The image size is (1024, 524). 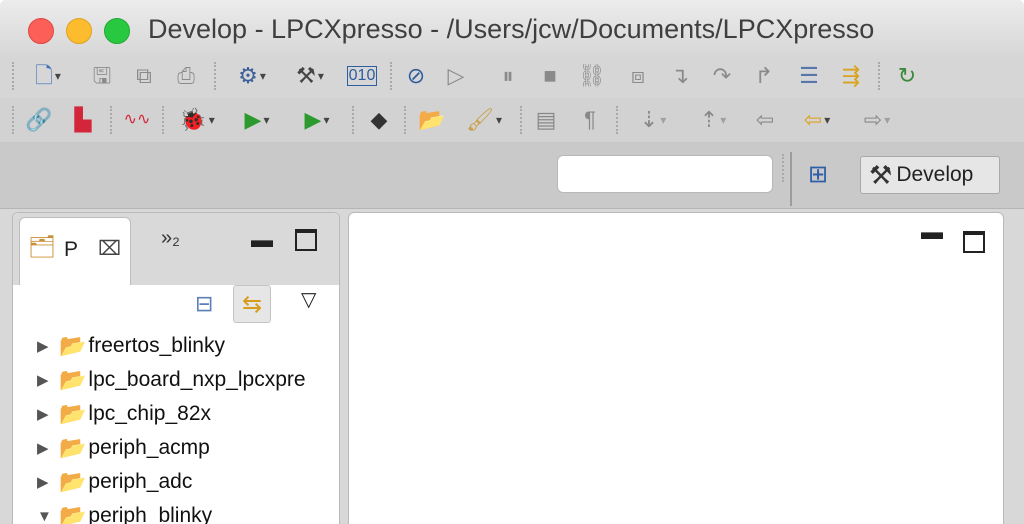 I want to click on step-into-icon: ↴, so click(x=680, y=75).